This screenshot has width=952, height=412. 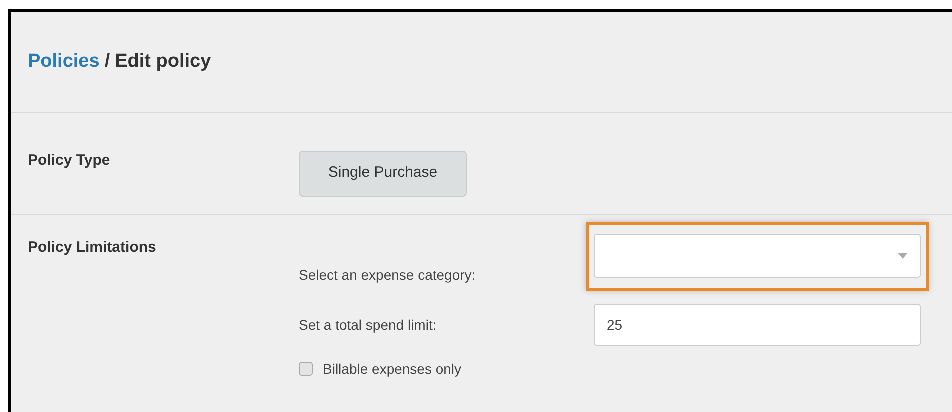 What do you see at coordinates (64, 62) in the screenshot?
I see `breadcrumb-link: Policies` at bounding box center [64, 62].